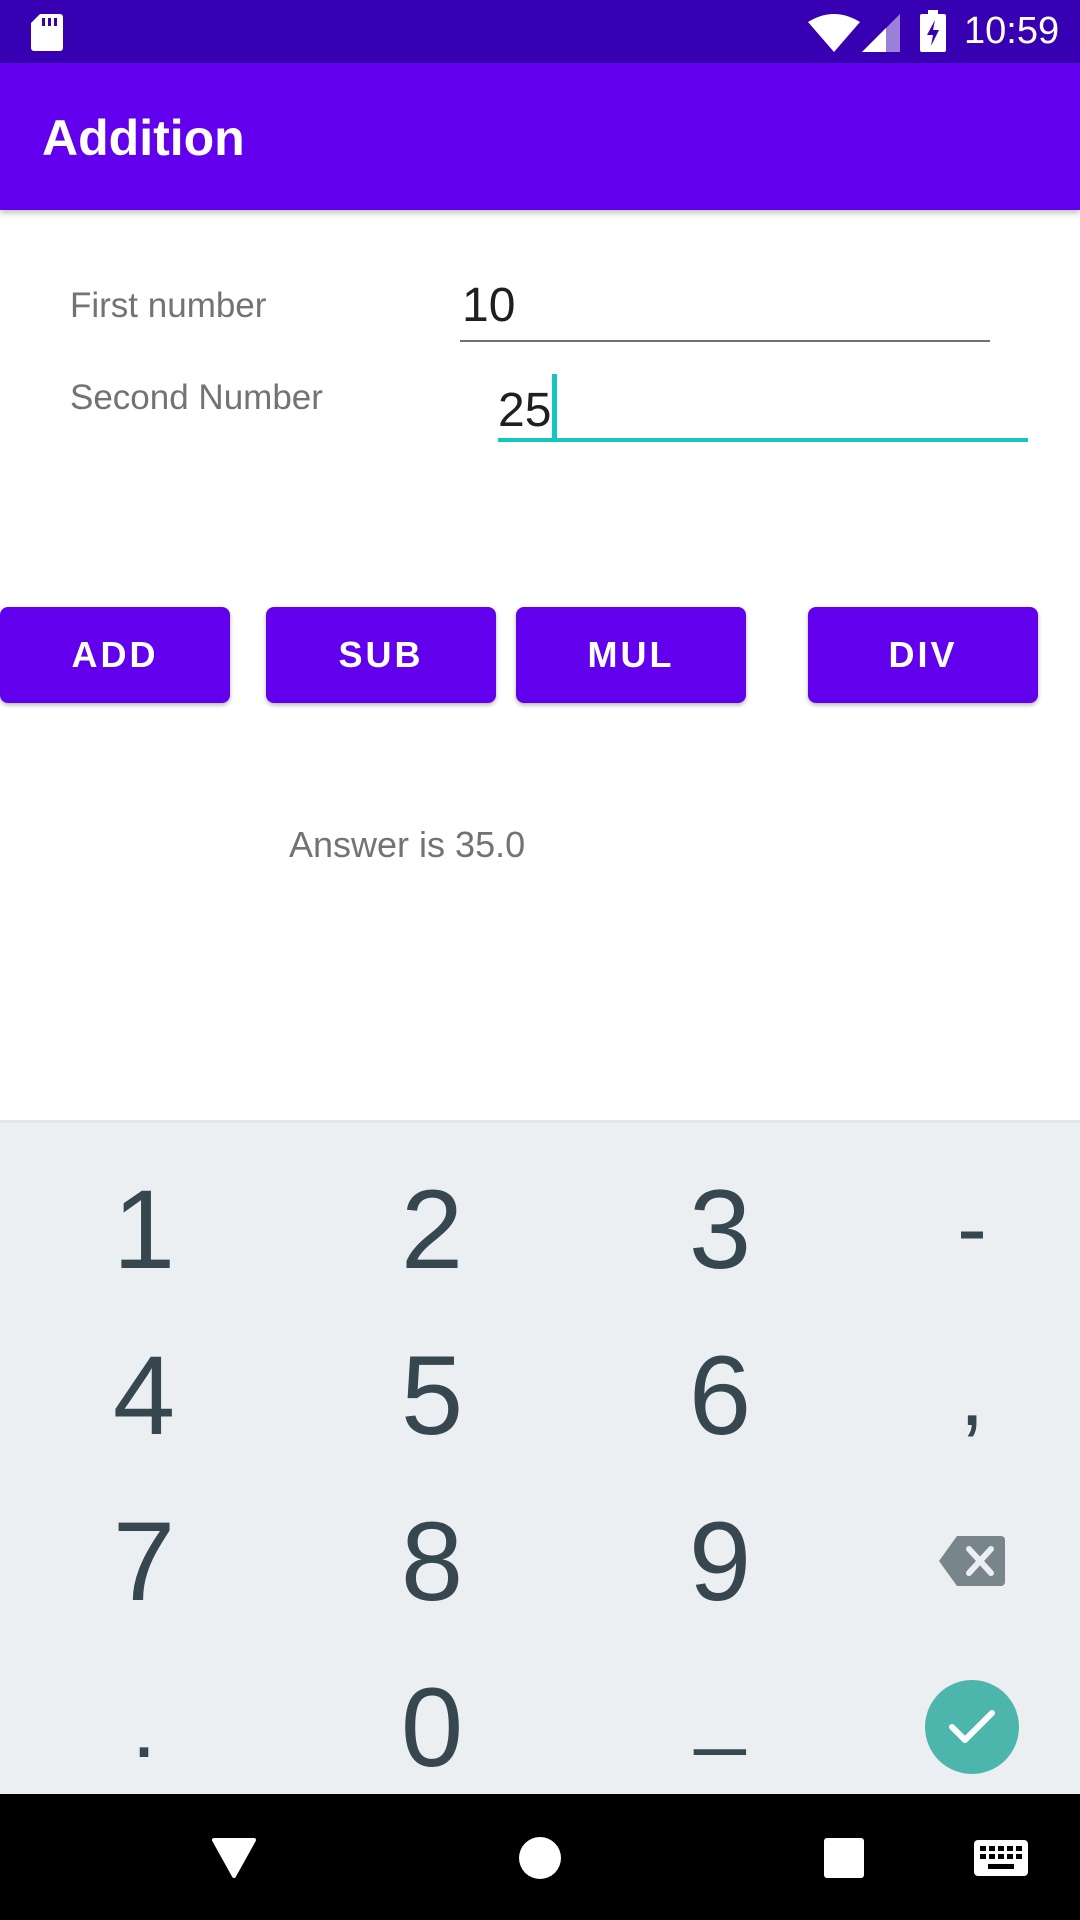 The height and width of the screenshot is (1920, 1080). Describe the element at coordinates (972, 1395) in the screenshot. I see `key-comma: ,` at that location.